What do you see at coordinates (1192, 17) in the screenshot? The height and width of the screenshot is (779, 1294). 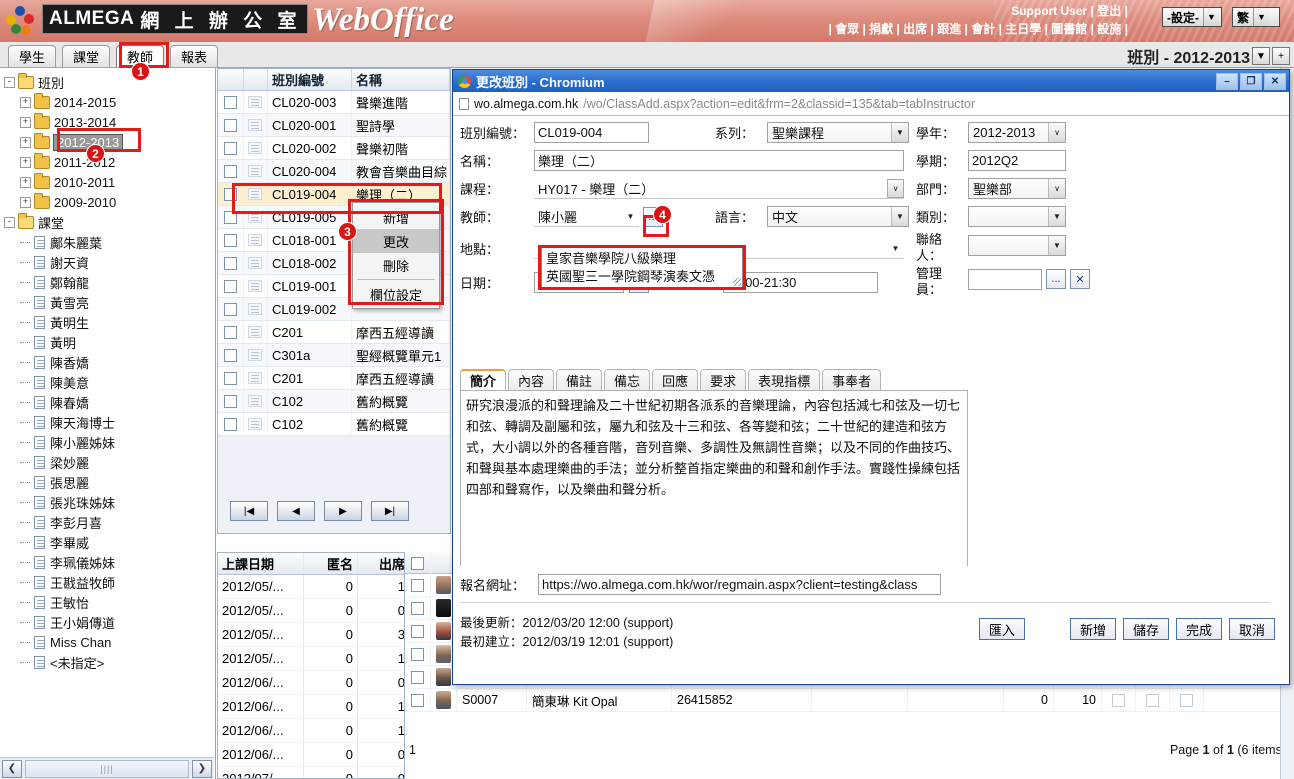 I see `setting-select: -設定- ▼` at bounding box center [1192, 17].